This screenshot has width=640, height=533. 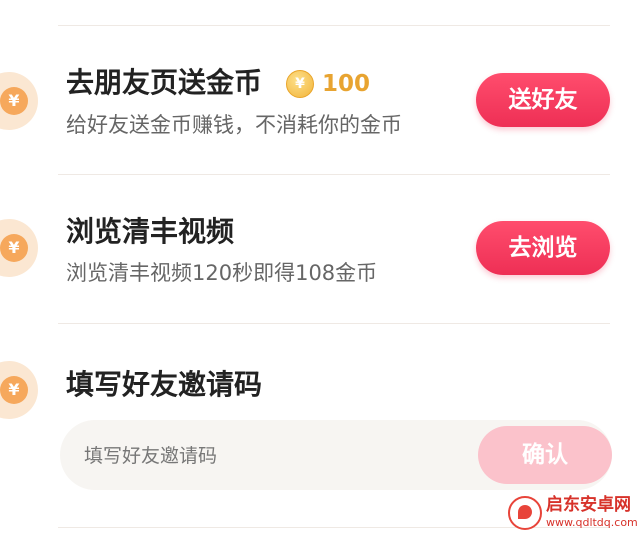 I want to click on task-description: 给好友送金币赚钱，不消耗你的金币, so click(x=234, y=125).